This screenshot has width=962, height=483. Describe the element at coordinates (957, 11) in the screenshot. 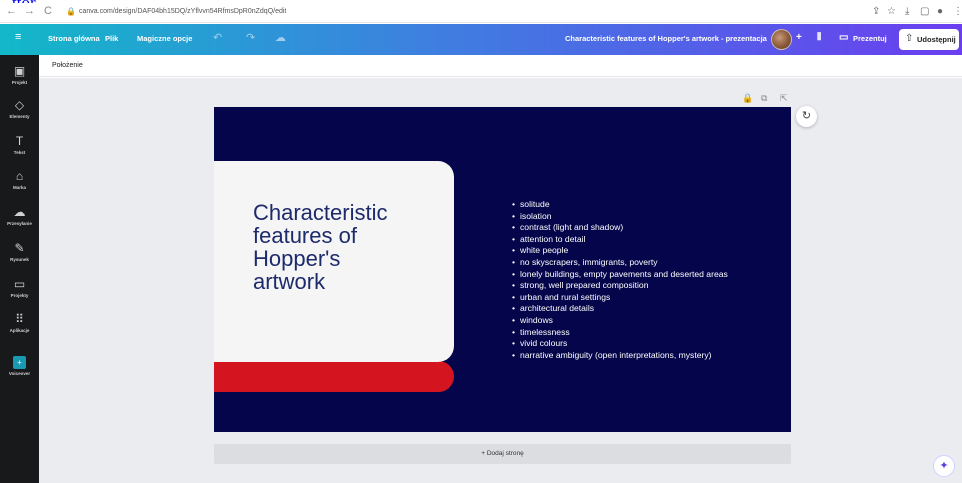

I see `kebab-menu-icon: ⋮` at that location.